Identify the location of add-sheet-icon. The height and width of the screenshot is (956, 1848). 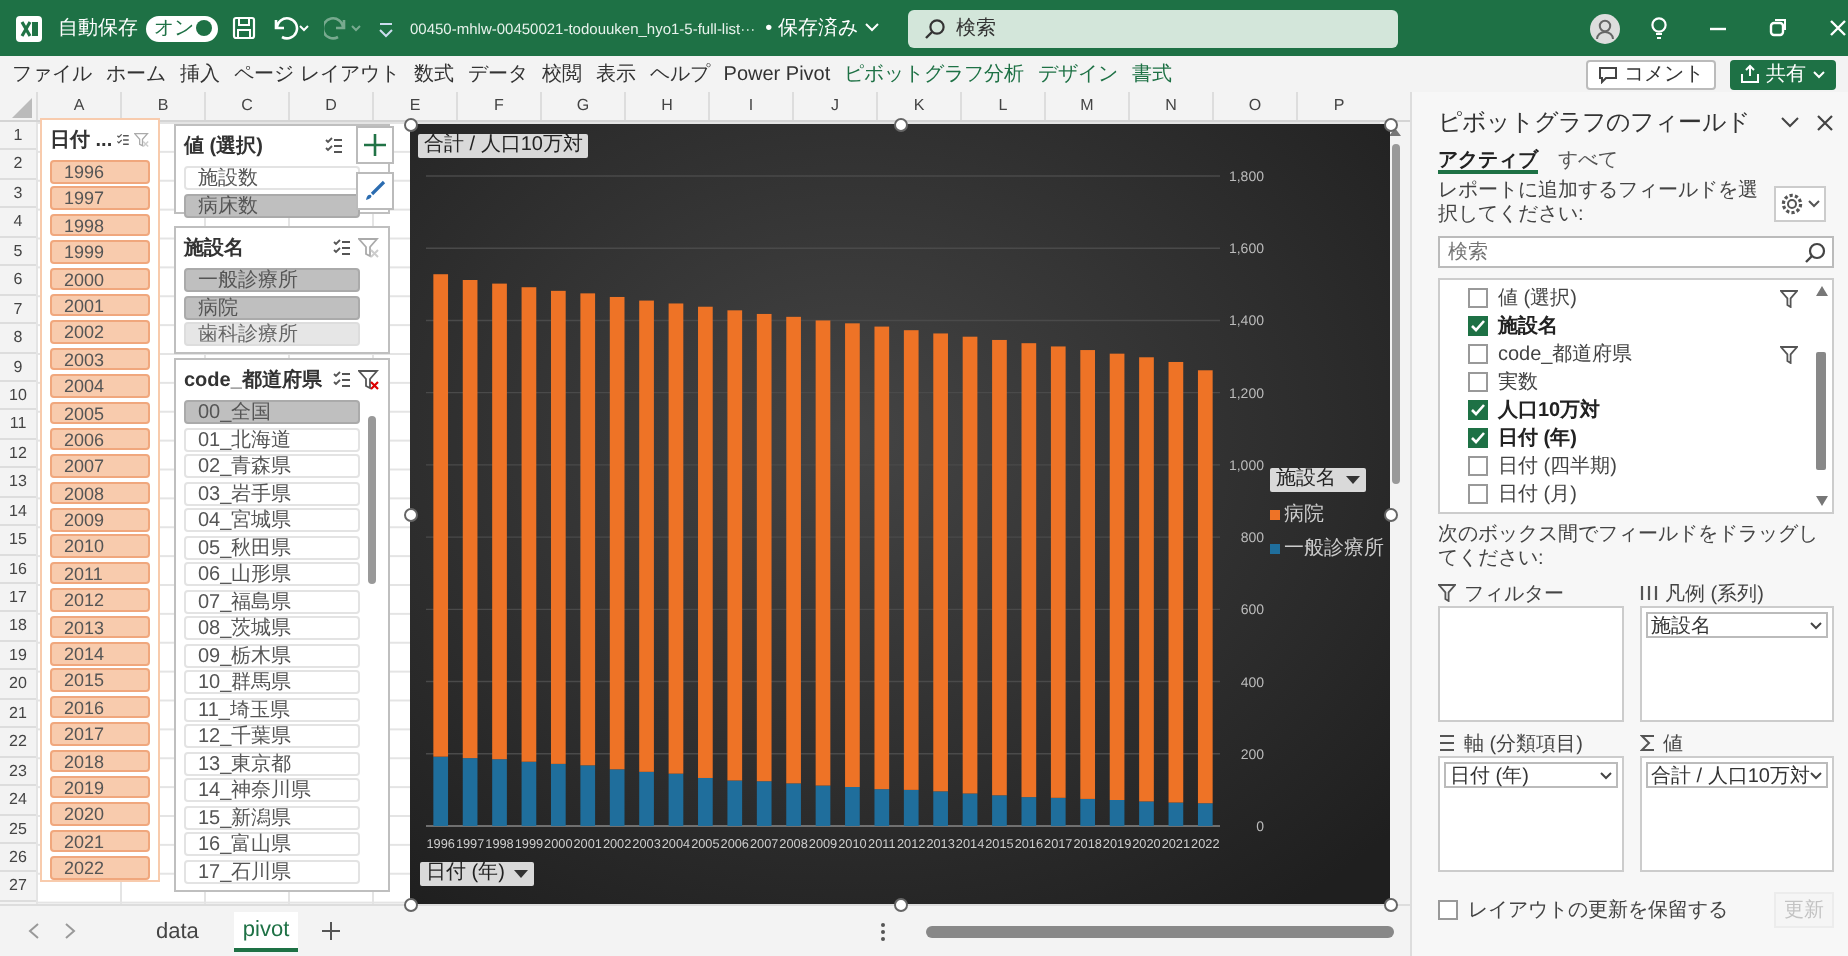
(330, 931).